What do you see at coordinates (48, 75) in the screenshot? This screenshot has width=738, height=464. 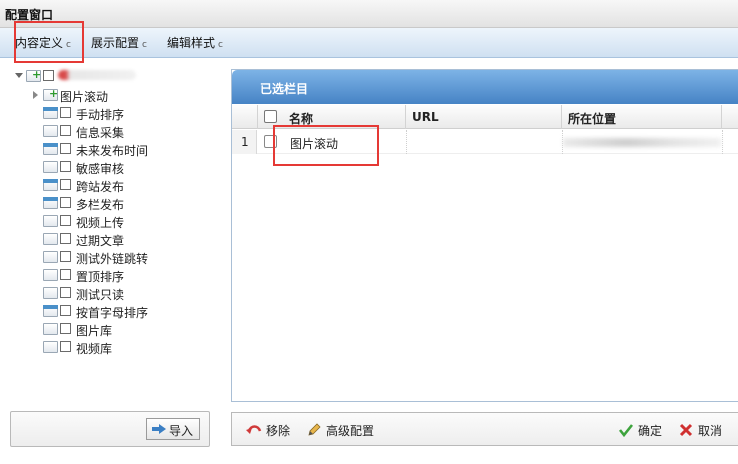 I see `tree-root-checkbox` at bounding box center [48, 75].